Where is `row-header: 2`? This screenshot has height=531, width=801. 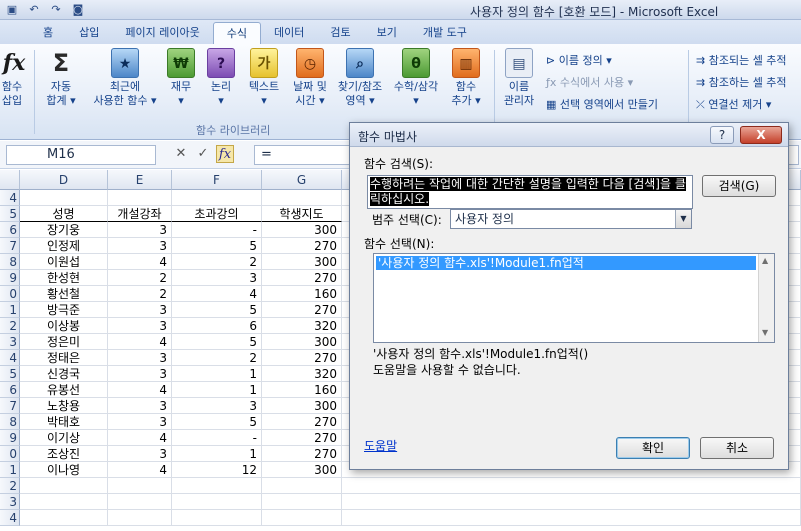
row-header: 2 is located at coordinates (10, 326).